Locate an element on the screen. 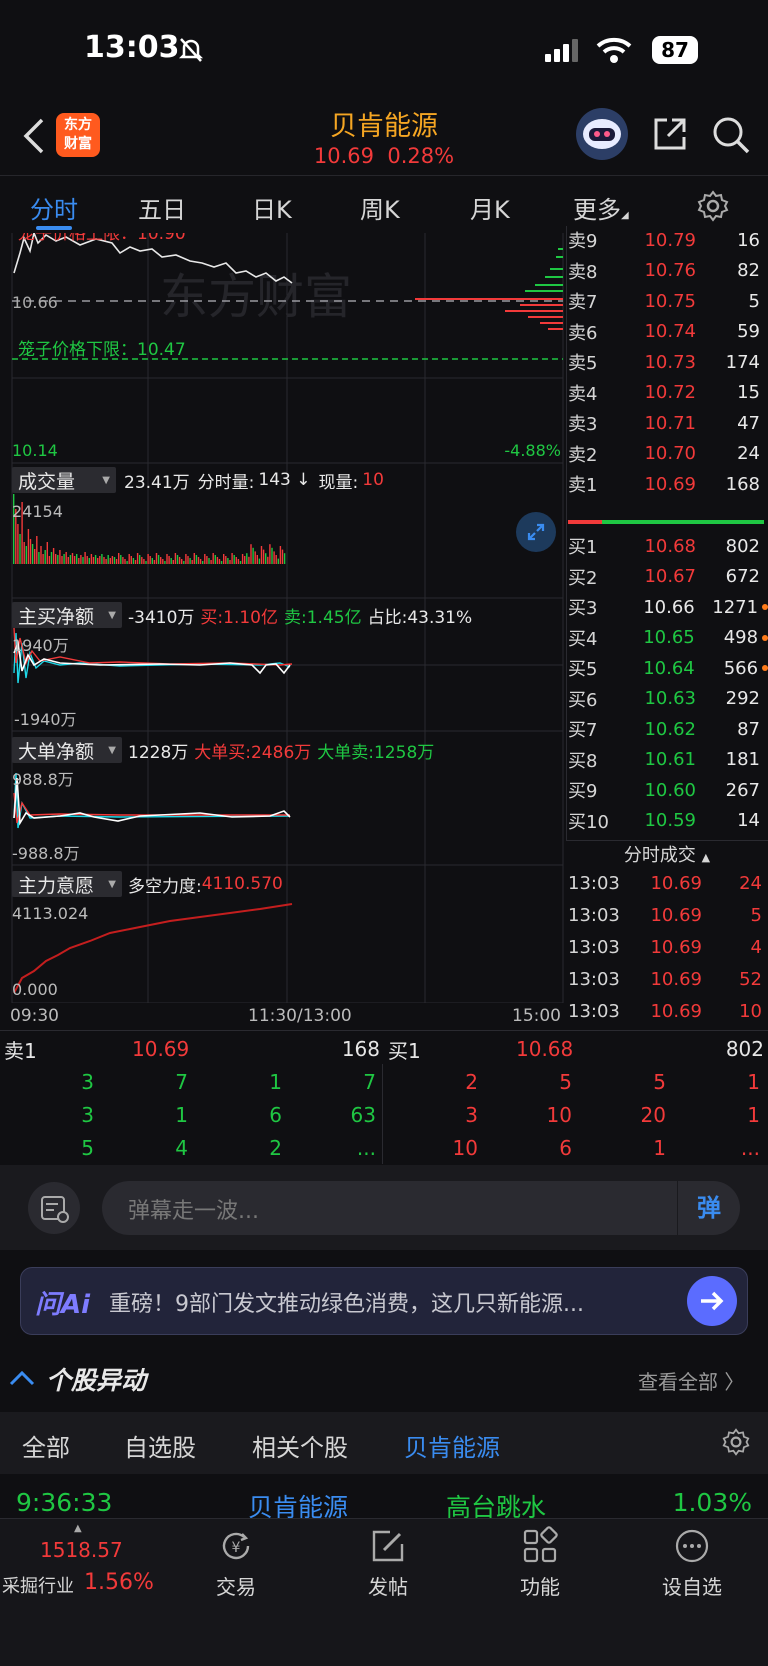 The image size is (768, 1666). nav-post: 发帖 is located at coordinates (388, 1563).